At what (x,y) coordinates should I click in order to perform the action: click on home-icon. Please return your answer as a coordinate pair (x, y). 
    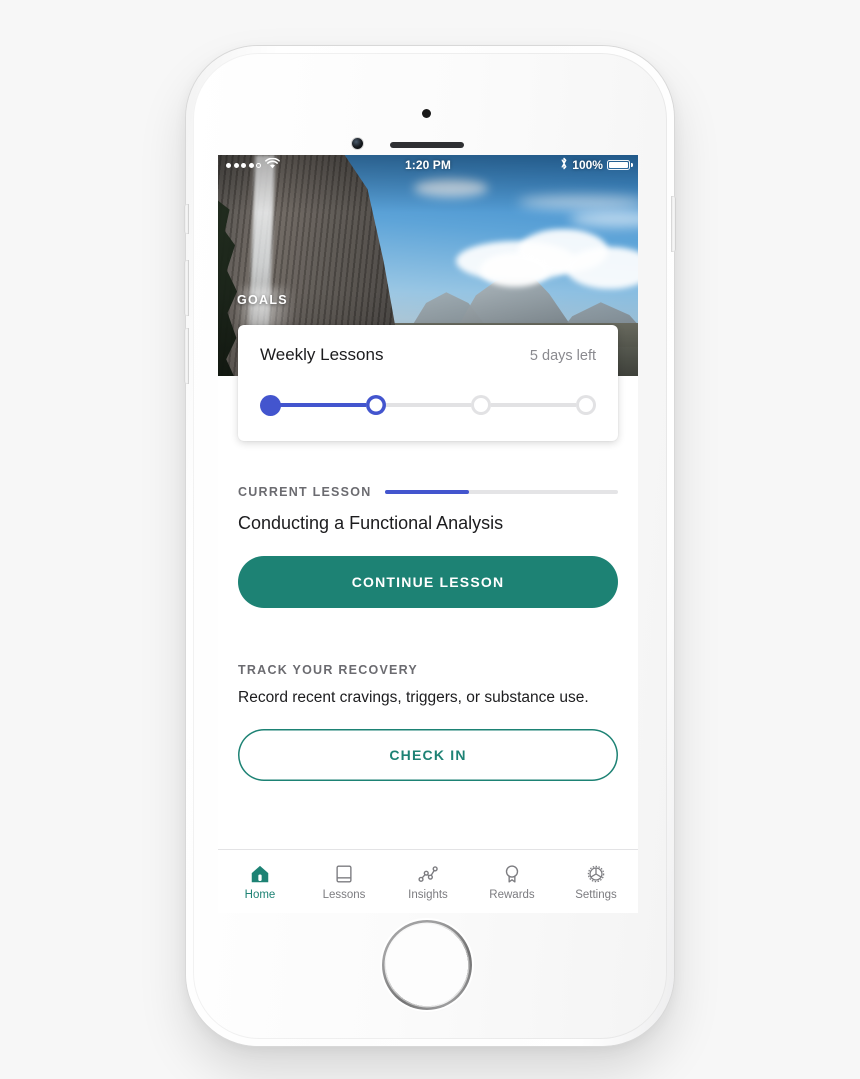
    Looking at the image, I should click on (260, 874).